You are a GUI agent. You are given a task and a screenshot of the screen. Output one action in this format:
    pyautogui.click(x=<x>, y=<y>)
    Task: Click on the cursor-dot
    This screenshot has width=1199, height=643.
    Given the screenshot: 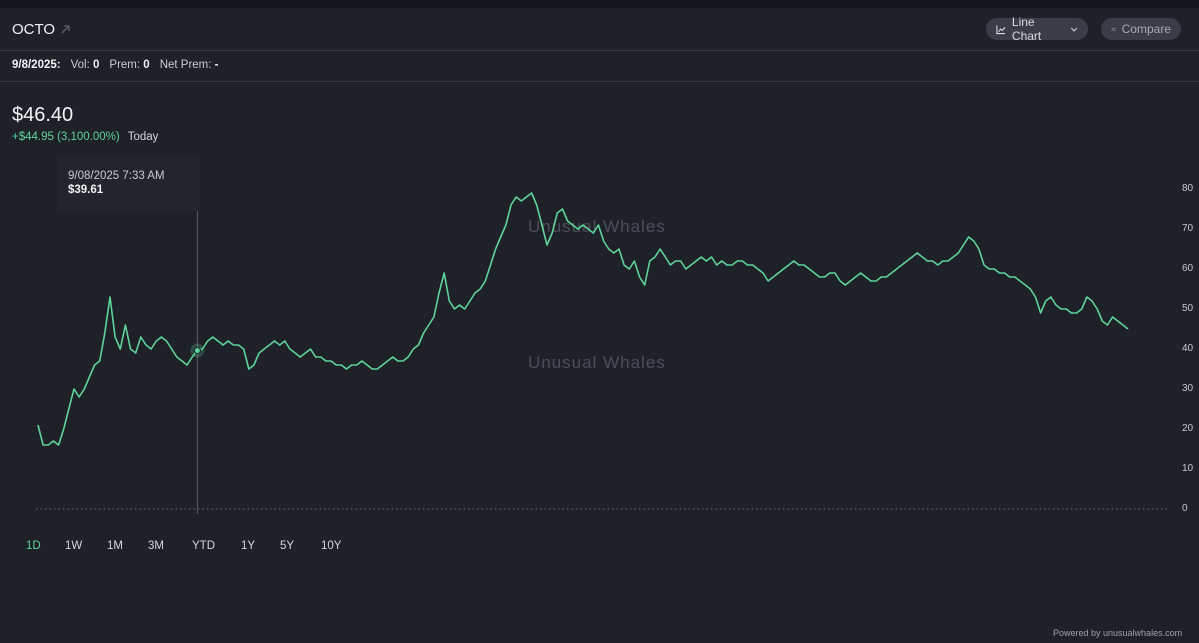 What is the action you would take?
    pyautogui.click(x=197, y=351)
    